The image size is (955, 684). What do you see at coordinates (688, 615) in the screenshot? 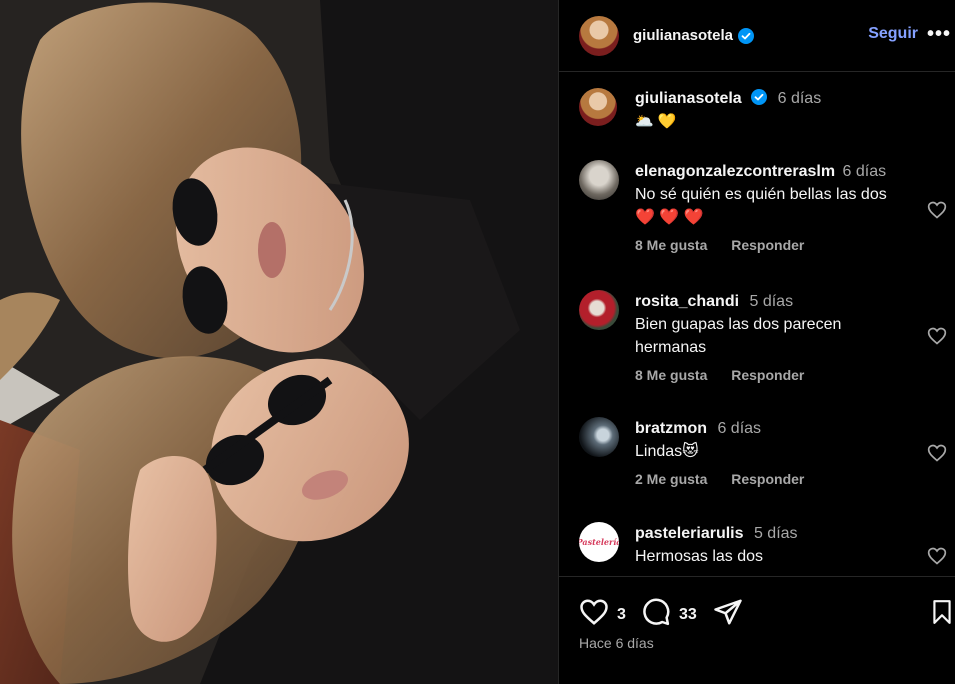
I see `comment-count: 33` at bounding box center [688, 615].